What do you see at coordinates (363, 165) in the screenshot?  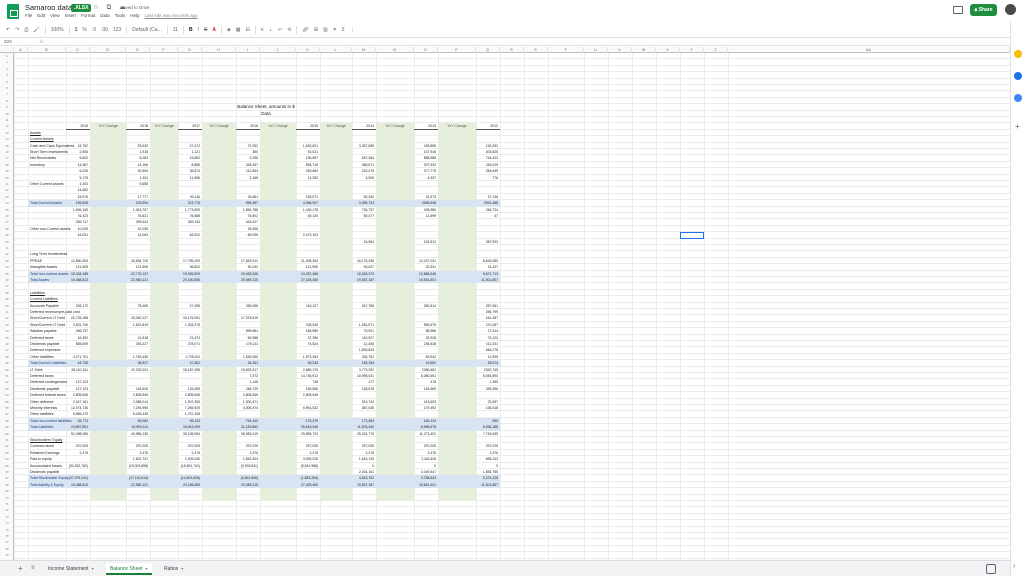 I see `value-cell: 489,671` at bounding box center [363, 165].